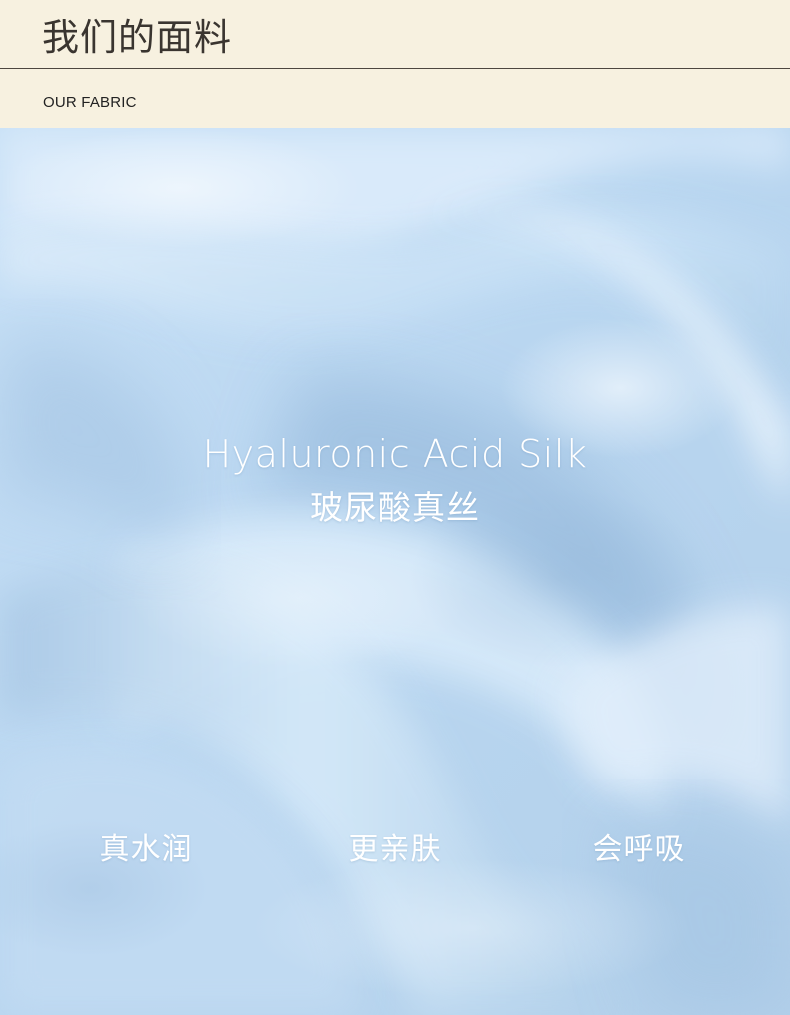 This screenshot has width=790, height=1015. I want to click on product-name-cn: 玻尿酸真丝, so click(395, 507).